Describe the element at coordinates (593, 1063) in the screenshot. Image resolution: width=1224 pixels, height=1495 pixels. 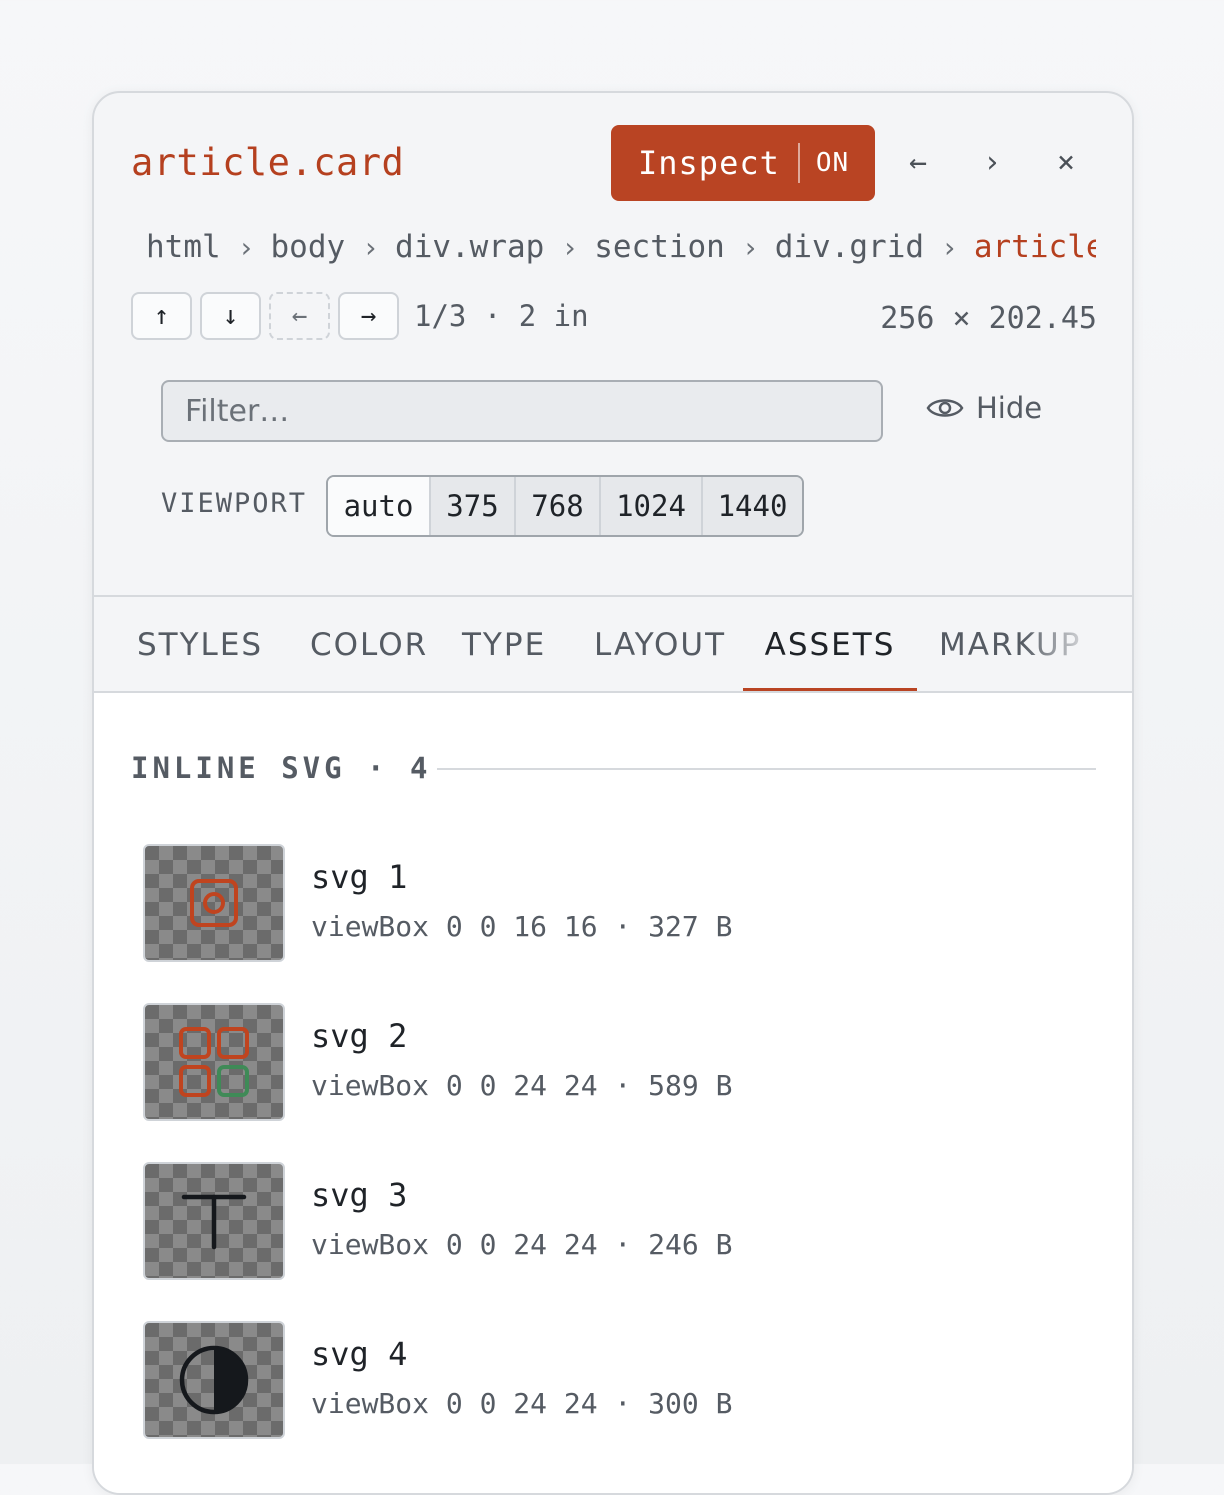
I see `asset-item: svg 2 viewBox 0 0 24 24 · 589 B` at that location.